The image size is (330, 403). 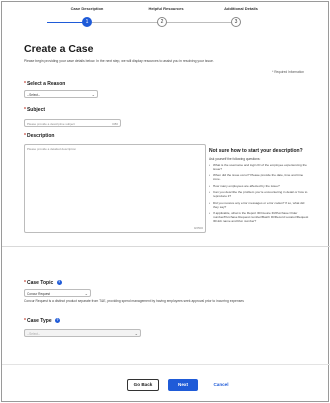 What do you see at coordinates (67, 22) in the screenshot?
I see `step-connector-complete` at bounding box center [67, 22].